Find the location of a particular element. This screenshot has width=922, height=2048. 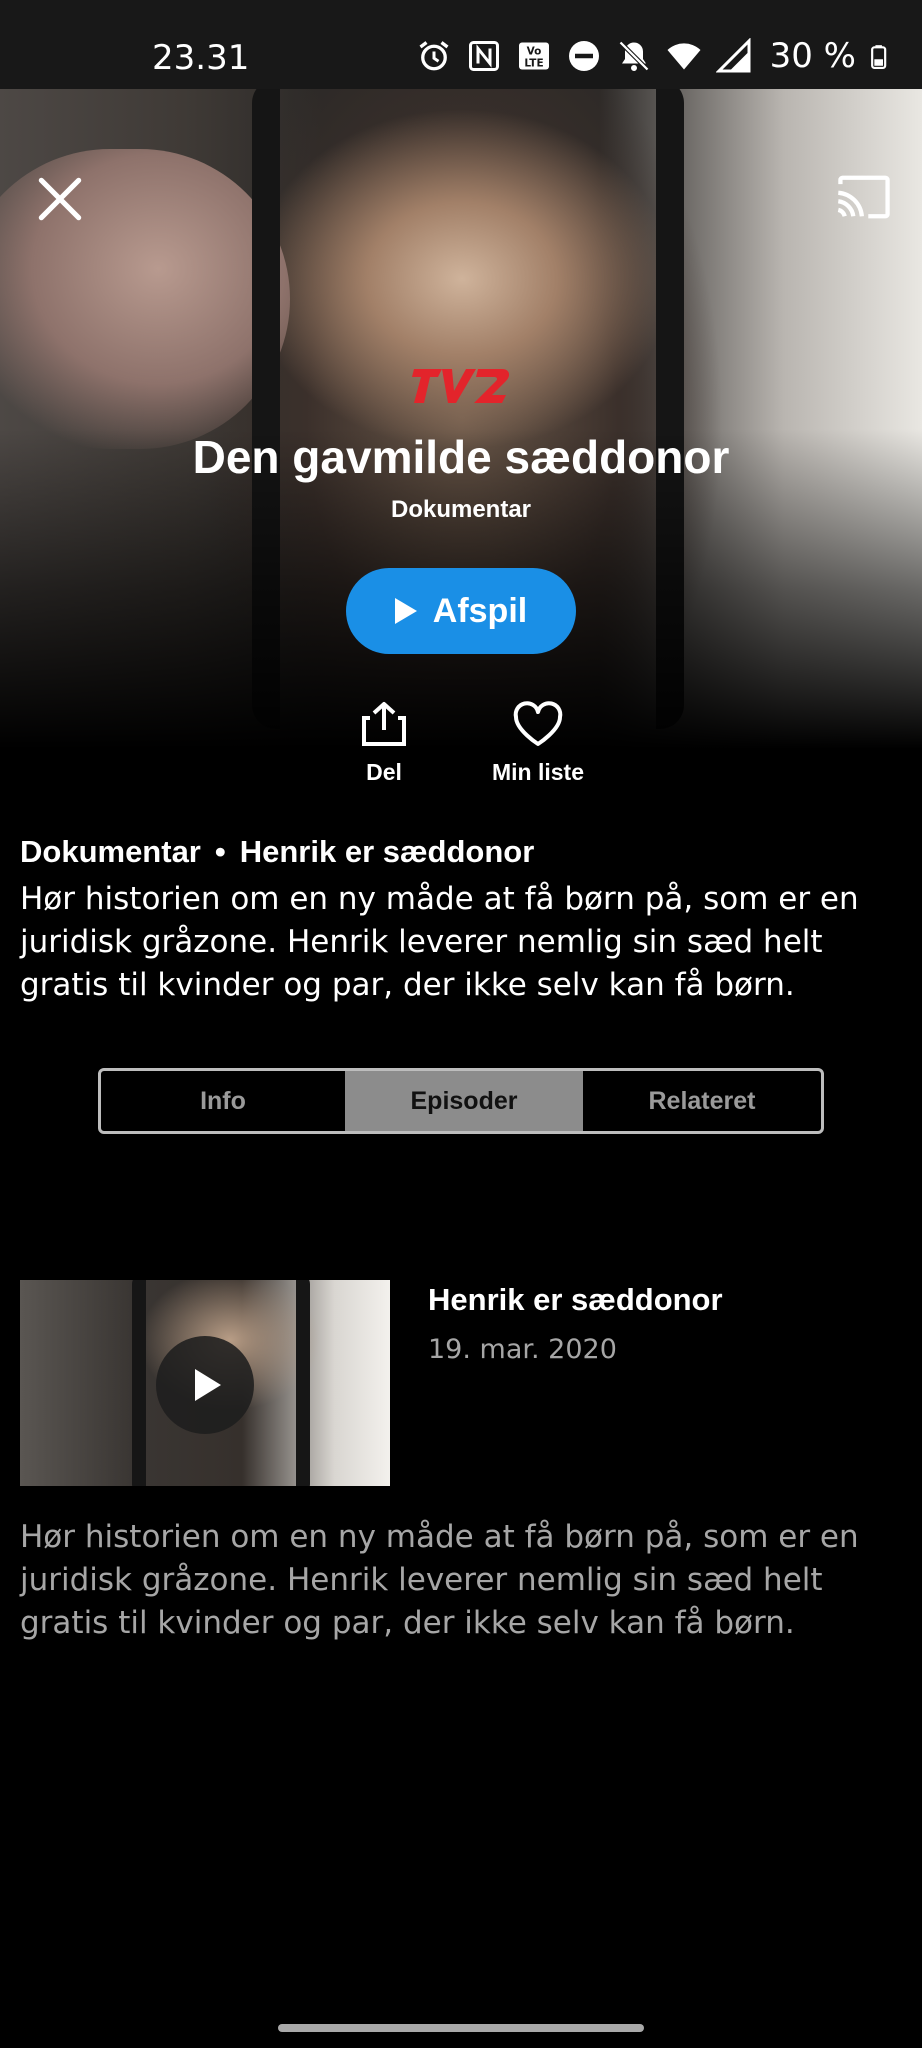

heart-icon is located at coordinates (538, 723).